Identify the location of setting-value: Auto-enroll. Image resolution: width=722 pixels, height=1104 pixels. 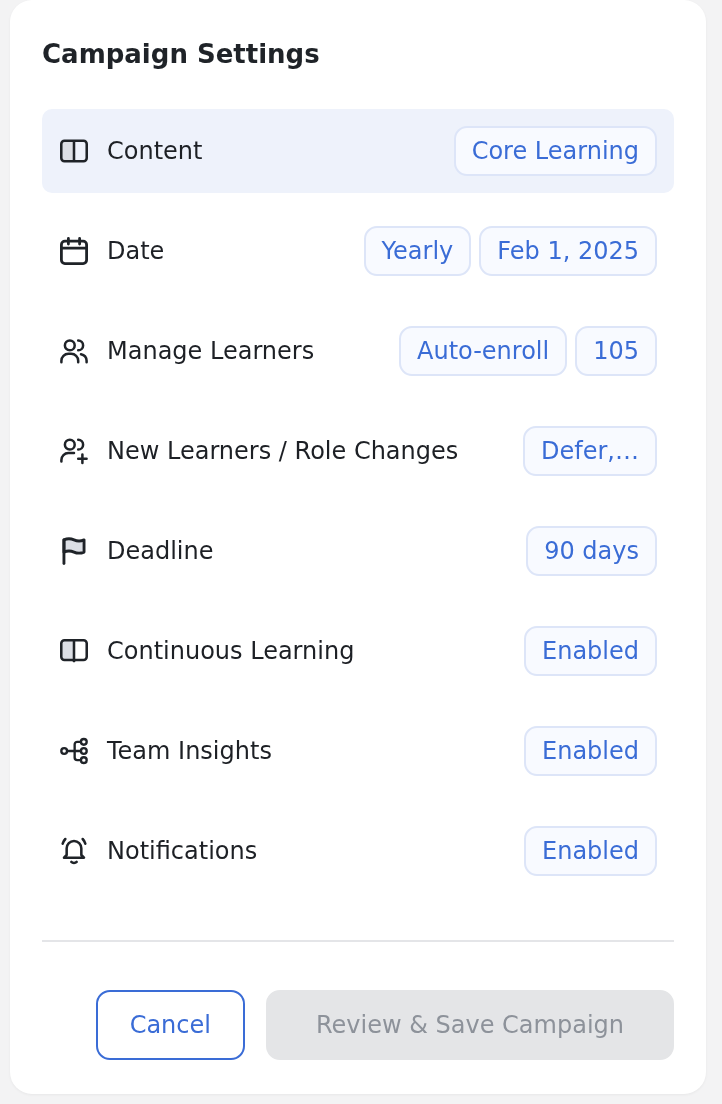
(483, 351).